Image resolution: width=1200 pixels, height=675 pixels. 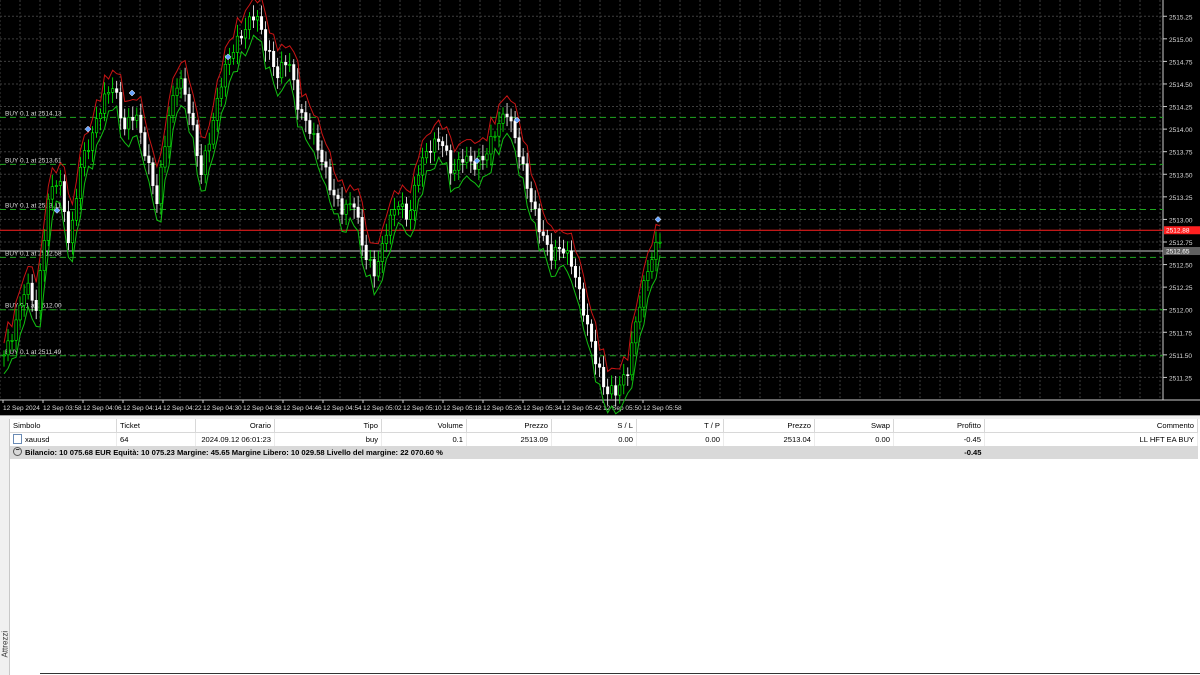 What do you see at coordinates (342, 408) in the screenshot?
I see `time-axis-label: 12 Sep 04:54` at bounding box center [342, 408].